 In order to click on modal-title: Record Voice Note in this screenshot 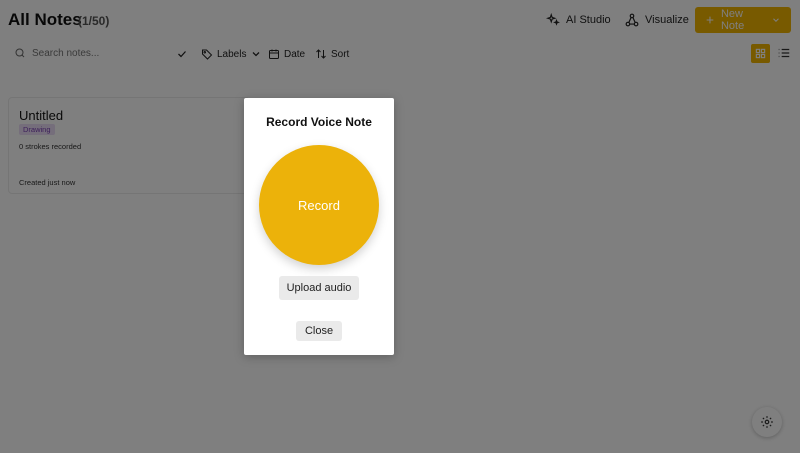, I will do `click(319, 122)`.